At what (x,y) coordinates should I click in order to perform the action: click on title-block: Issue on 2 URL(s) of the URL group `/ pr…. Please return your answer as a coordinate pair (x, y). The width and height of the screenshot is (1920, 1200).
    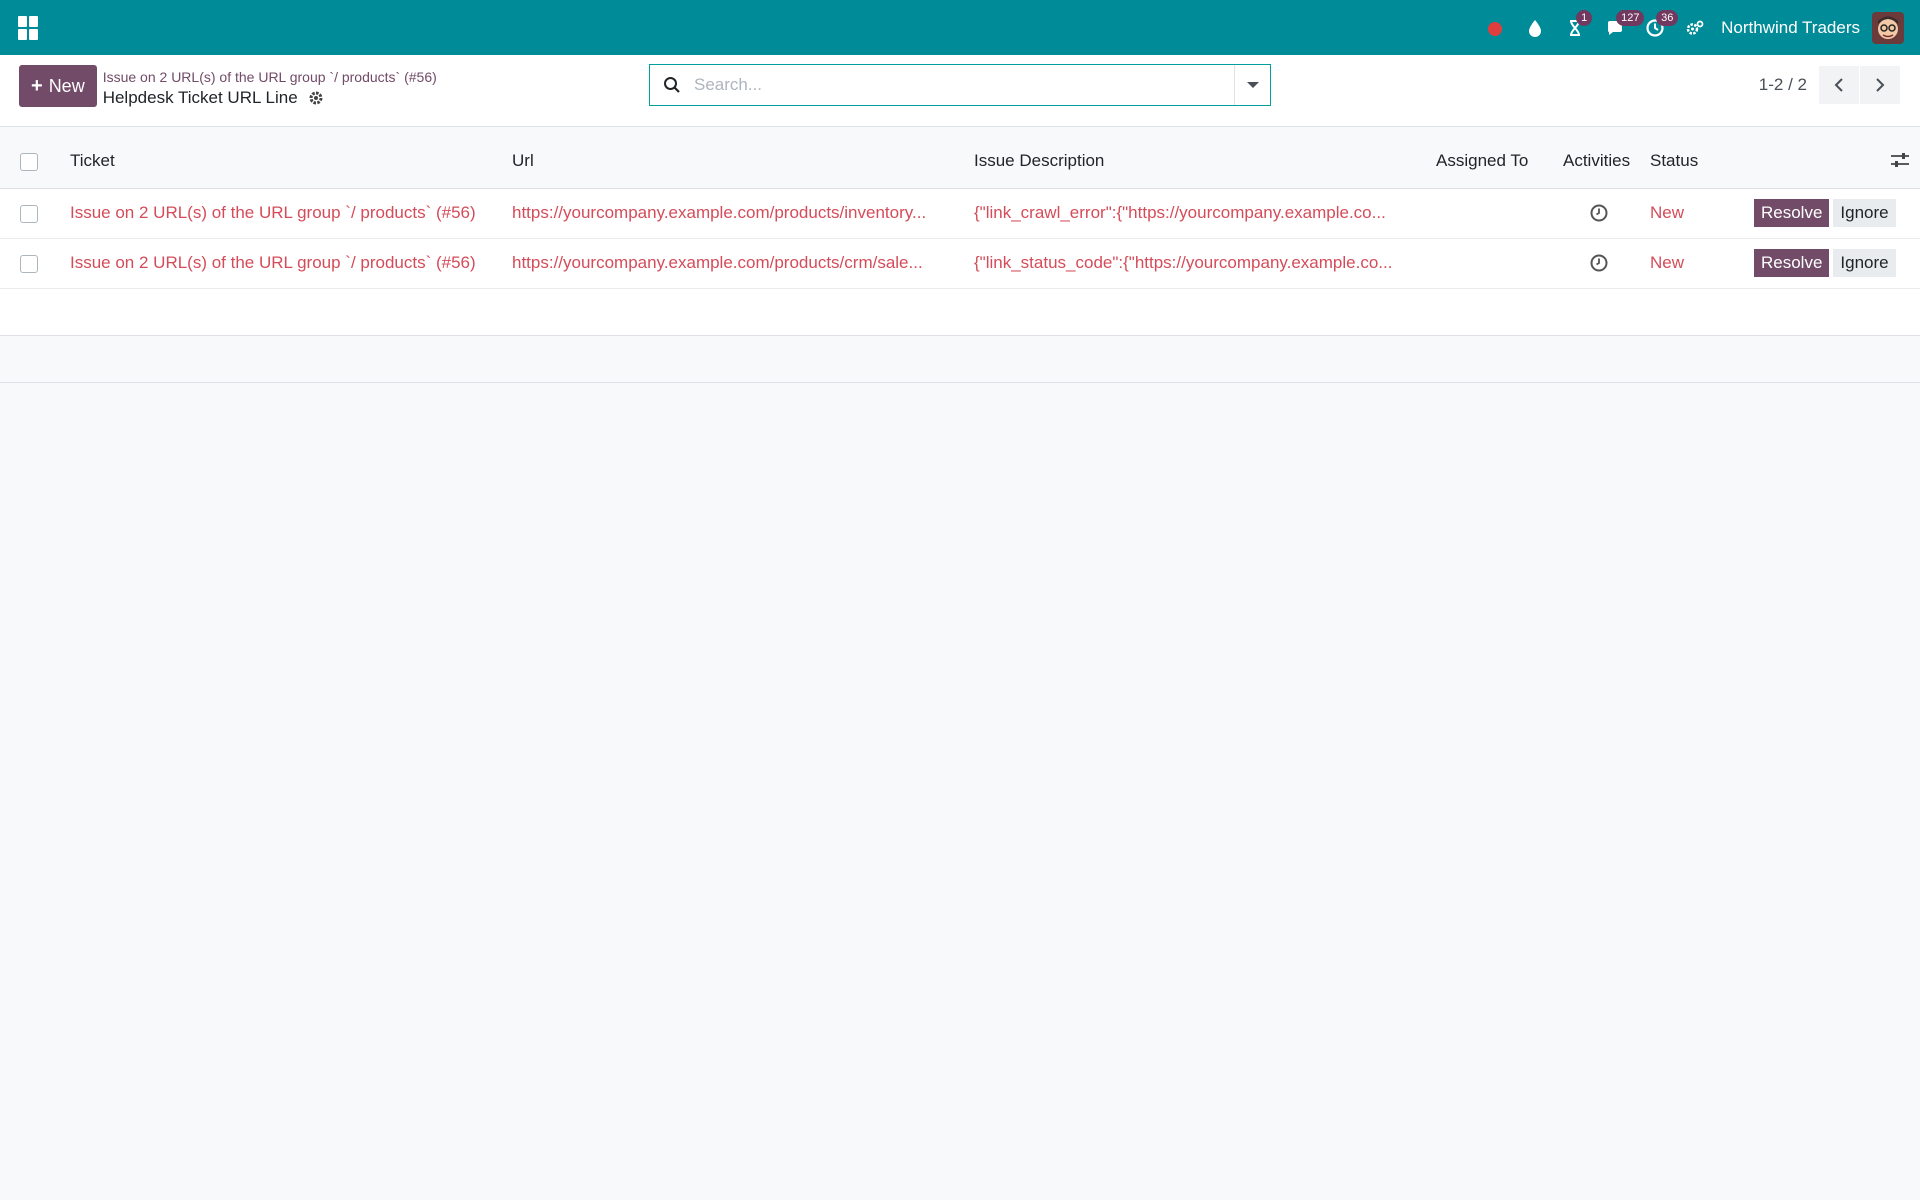
    Looking at the image, I should click on (270, 86).